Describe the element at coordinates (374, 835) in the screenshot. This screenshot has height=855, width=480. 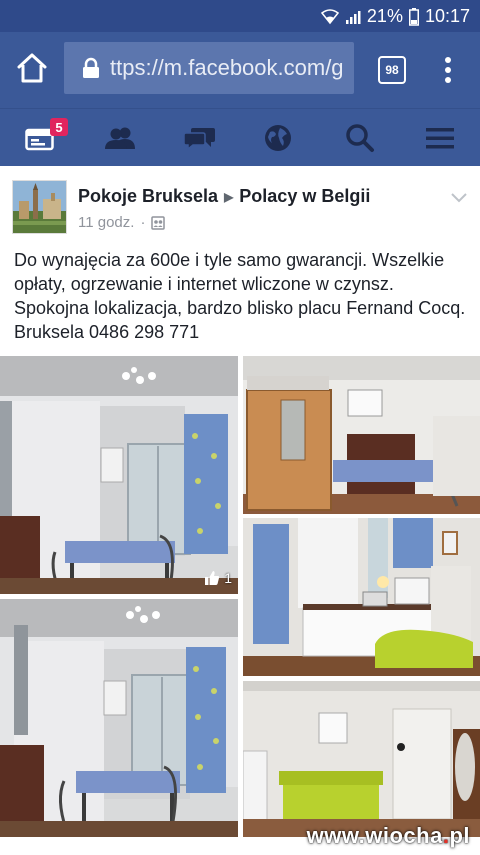
I see `watermark-prefix: www.wiocha` at that location.